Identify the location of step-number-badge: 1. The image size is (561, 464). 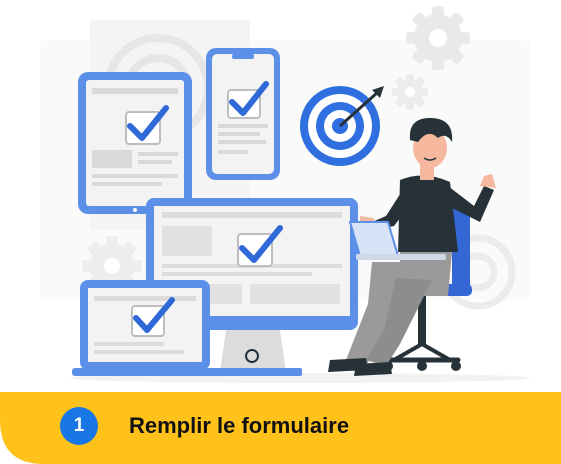
(79, 426).